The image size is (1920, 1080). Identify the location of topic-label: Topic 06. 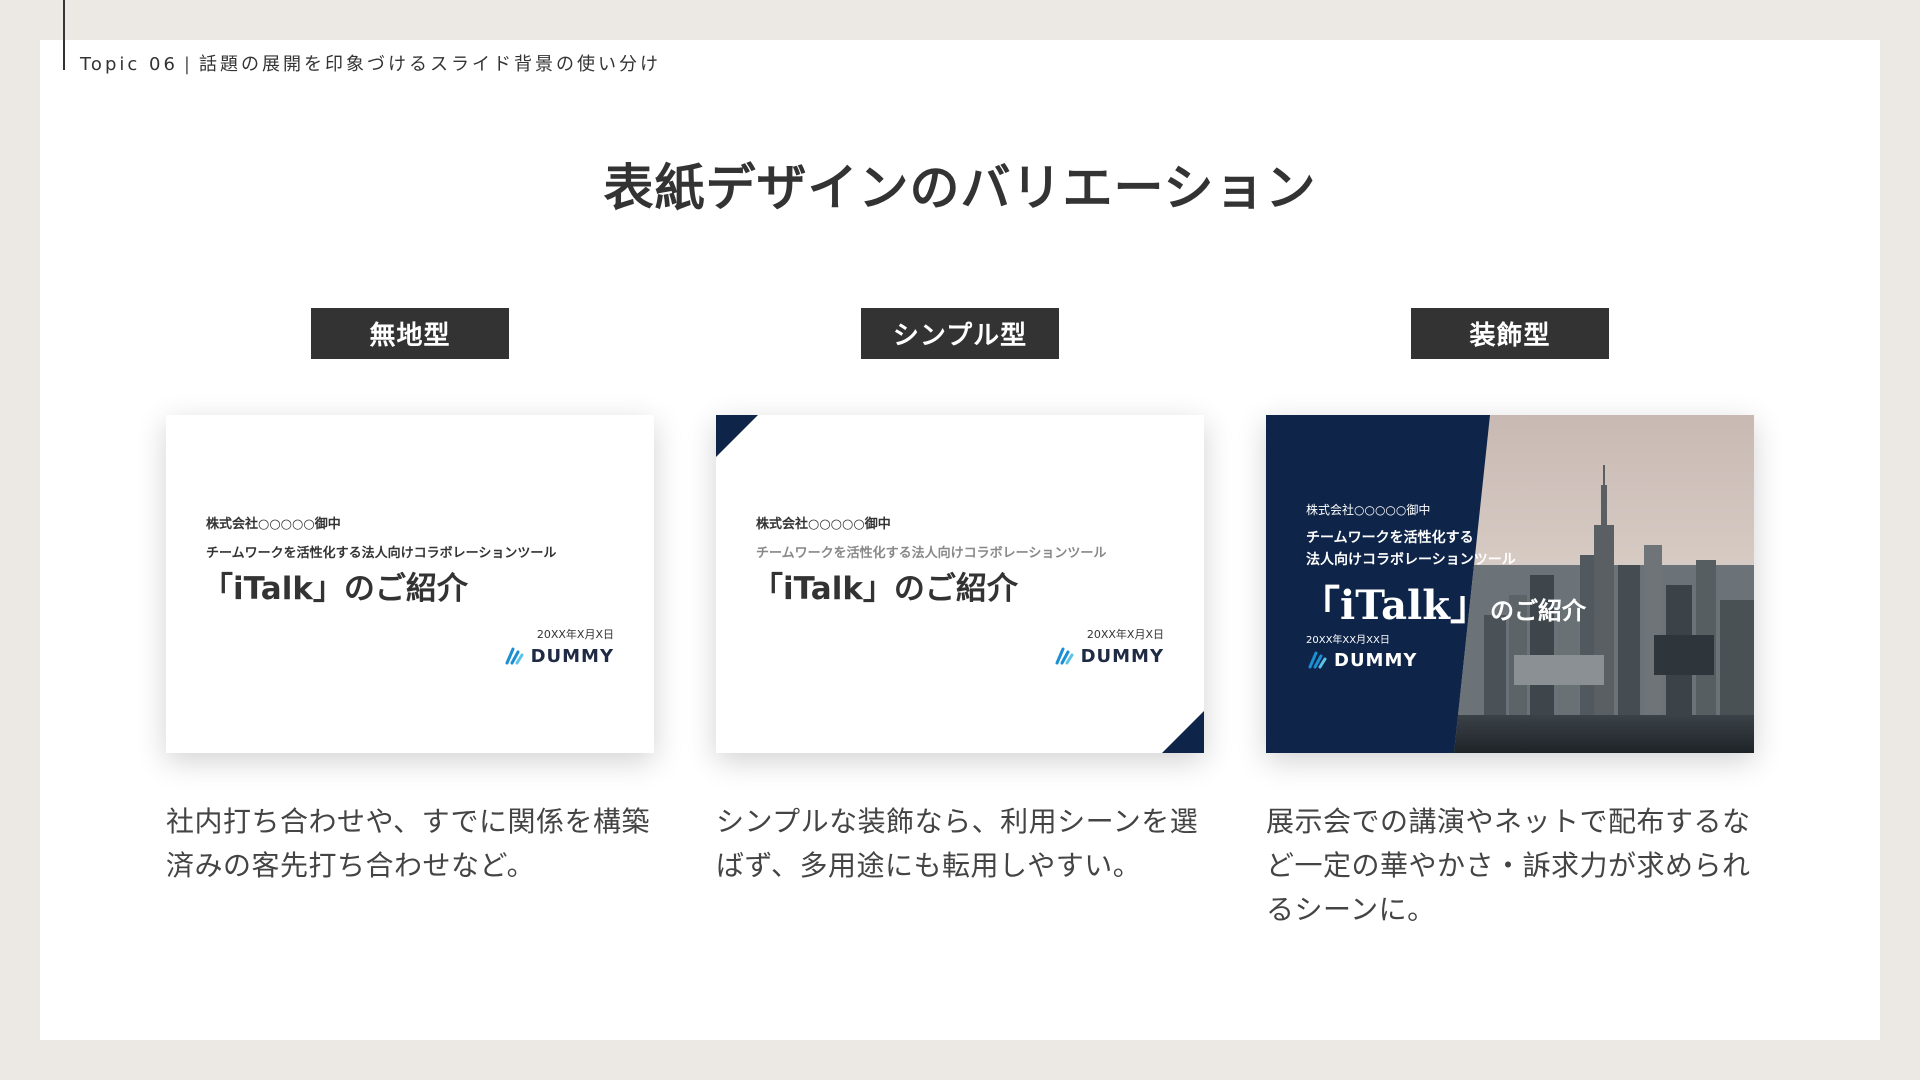
(129, 64).